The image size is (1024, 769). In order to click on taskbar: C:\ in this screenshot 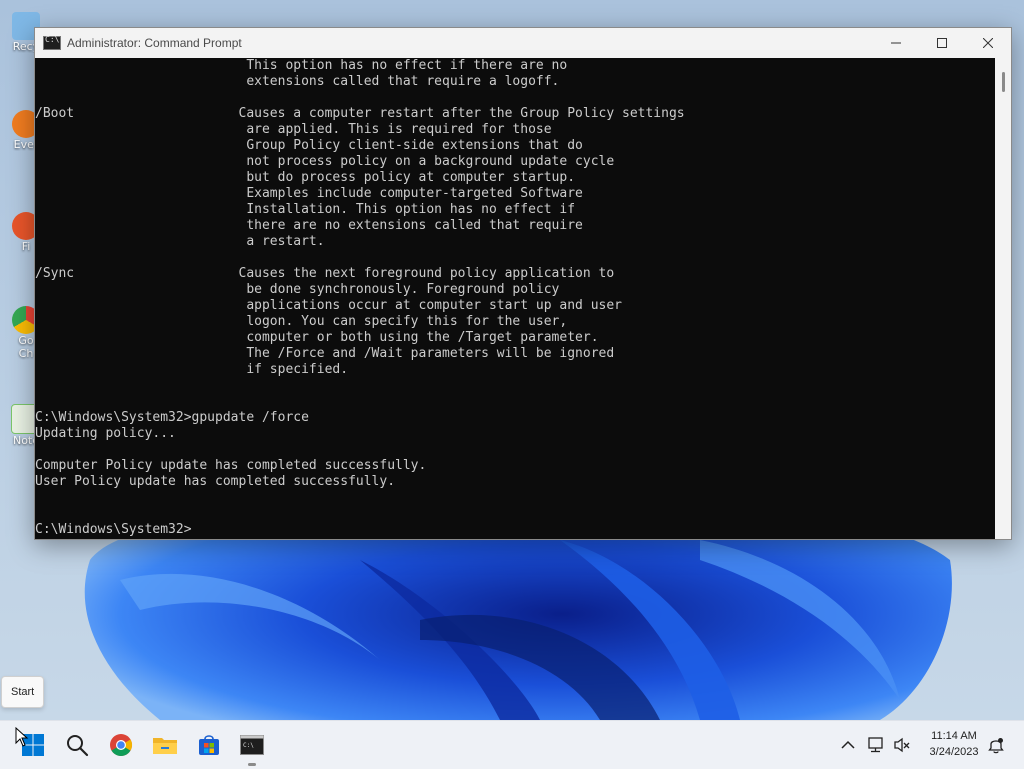, I will do `click(512, 744)`.